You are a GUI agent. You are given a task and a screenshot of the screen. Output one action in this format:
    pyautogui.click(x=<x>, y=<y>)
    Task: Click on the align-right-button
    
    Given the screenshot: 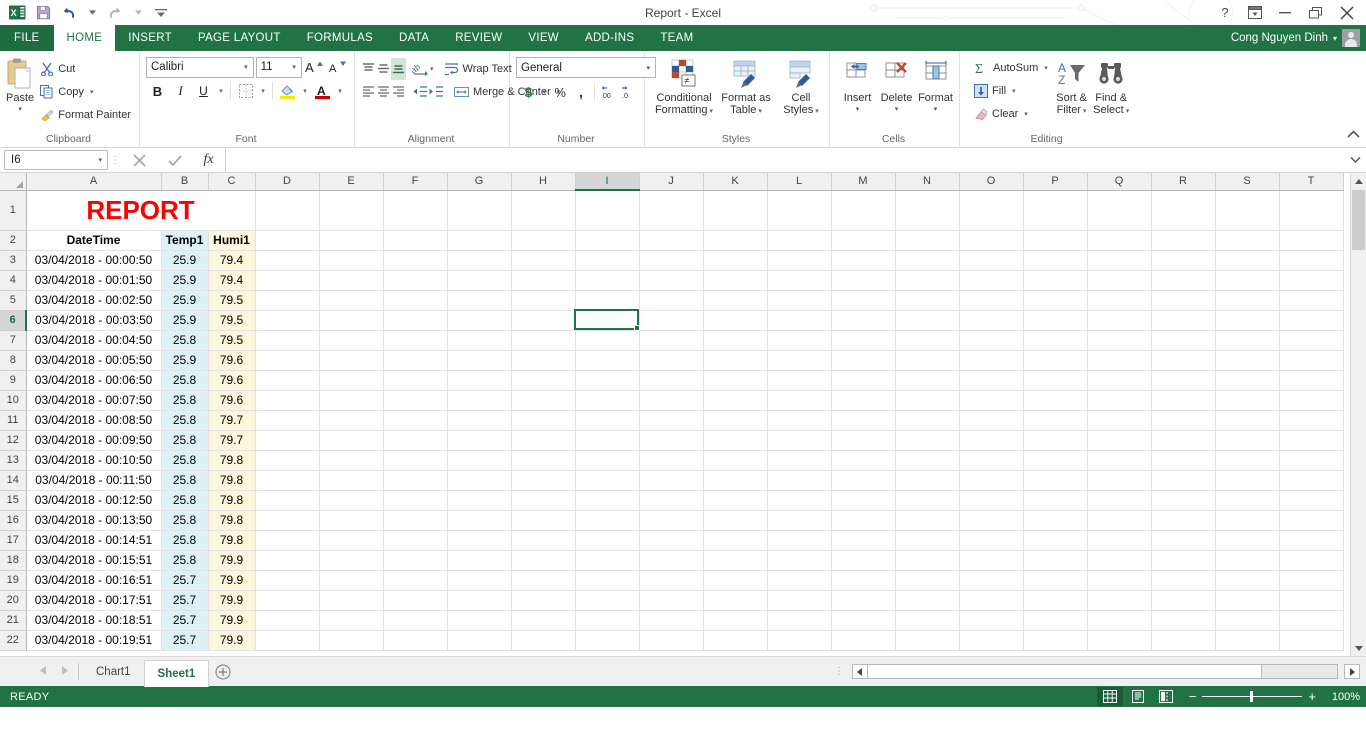 What is the action you would take?
    pyautogui.click(x=398, y=92)
    